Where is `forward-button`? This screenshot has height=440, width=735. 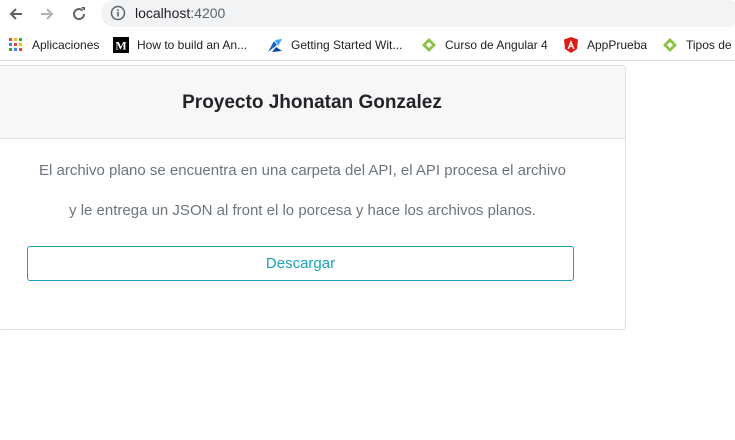
forward-button is located at coordinates (47, 14).